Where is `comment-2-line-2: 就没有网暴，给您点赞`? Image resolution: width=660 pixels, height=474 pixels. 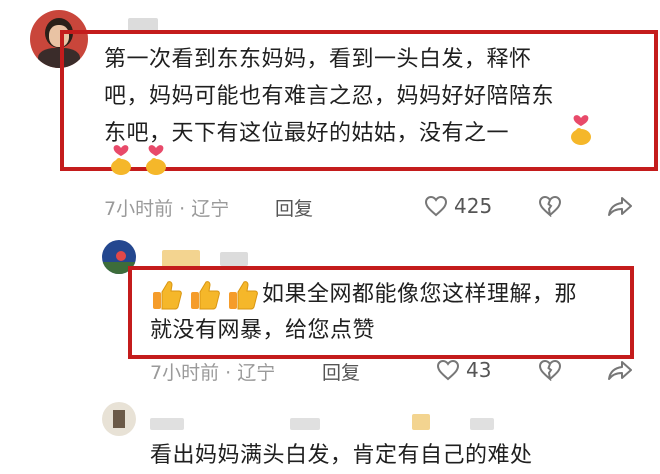
comment-2-line-2: 就没有网暴，给您点赞 is located at coordinates (263, 330).